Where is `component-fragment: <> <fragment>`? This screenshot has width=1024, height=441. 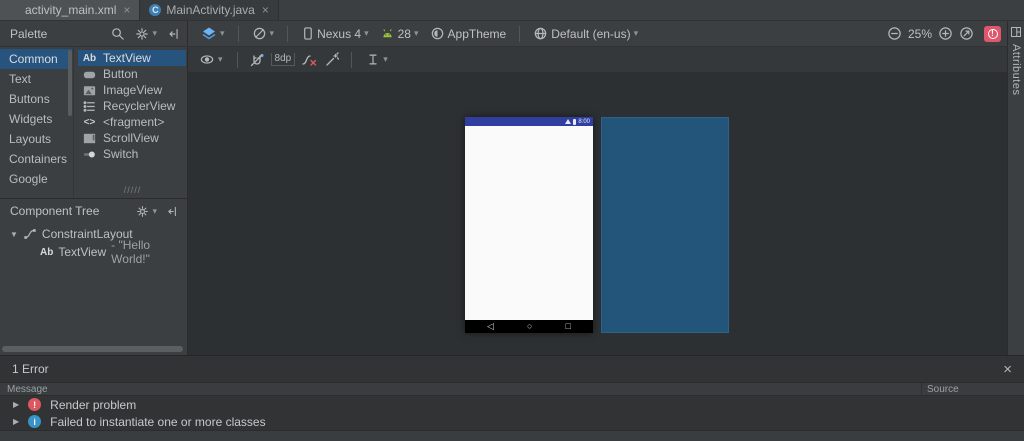 component-fragment: <> <fragment> is located at coordinates (132, 122).